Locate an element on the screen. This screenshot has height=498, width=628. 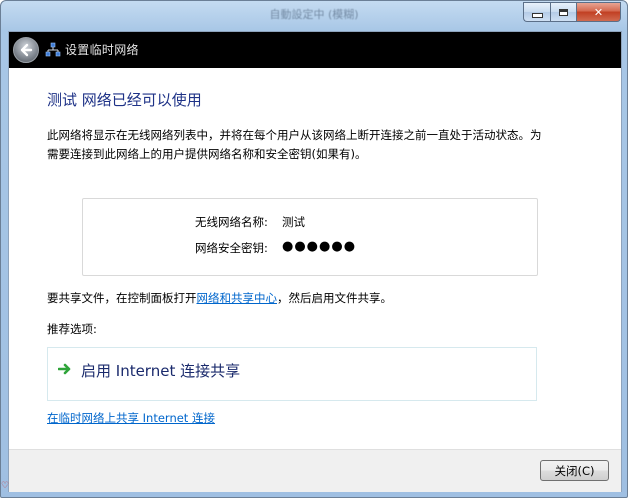
dialog-footer: 关闭(C) is located at coordinates (315, 470).